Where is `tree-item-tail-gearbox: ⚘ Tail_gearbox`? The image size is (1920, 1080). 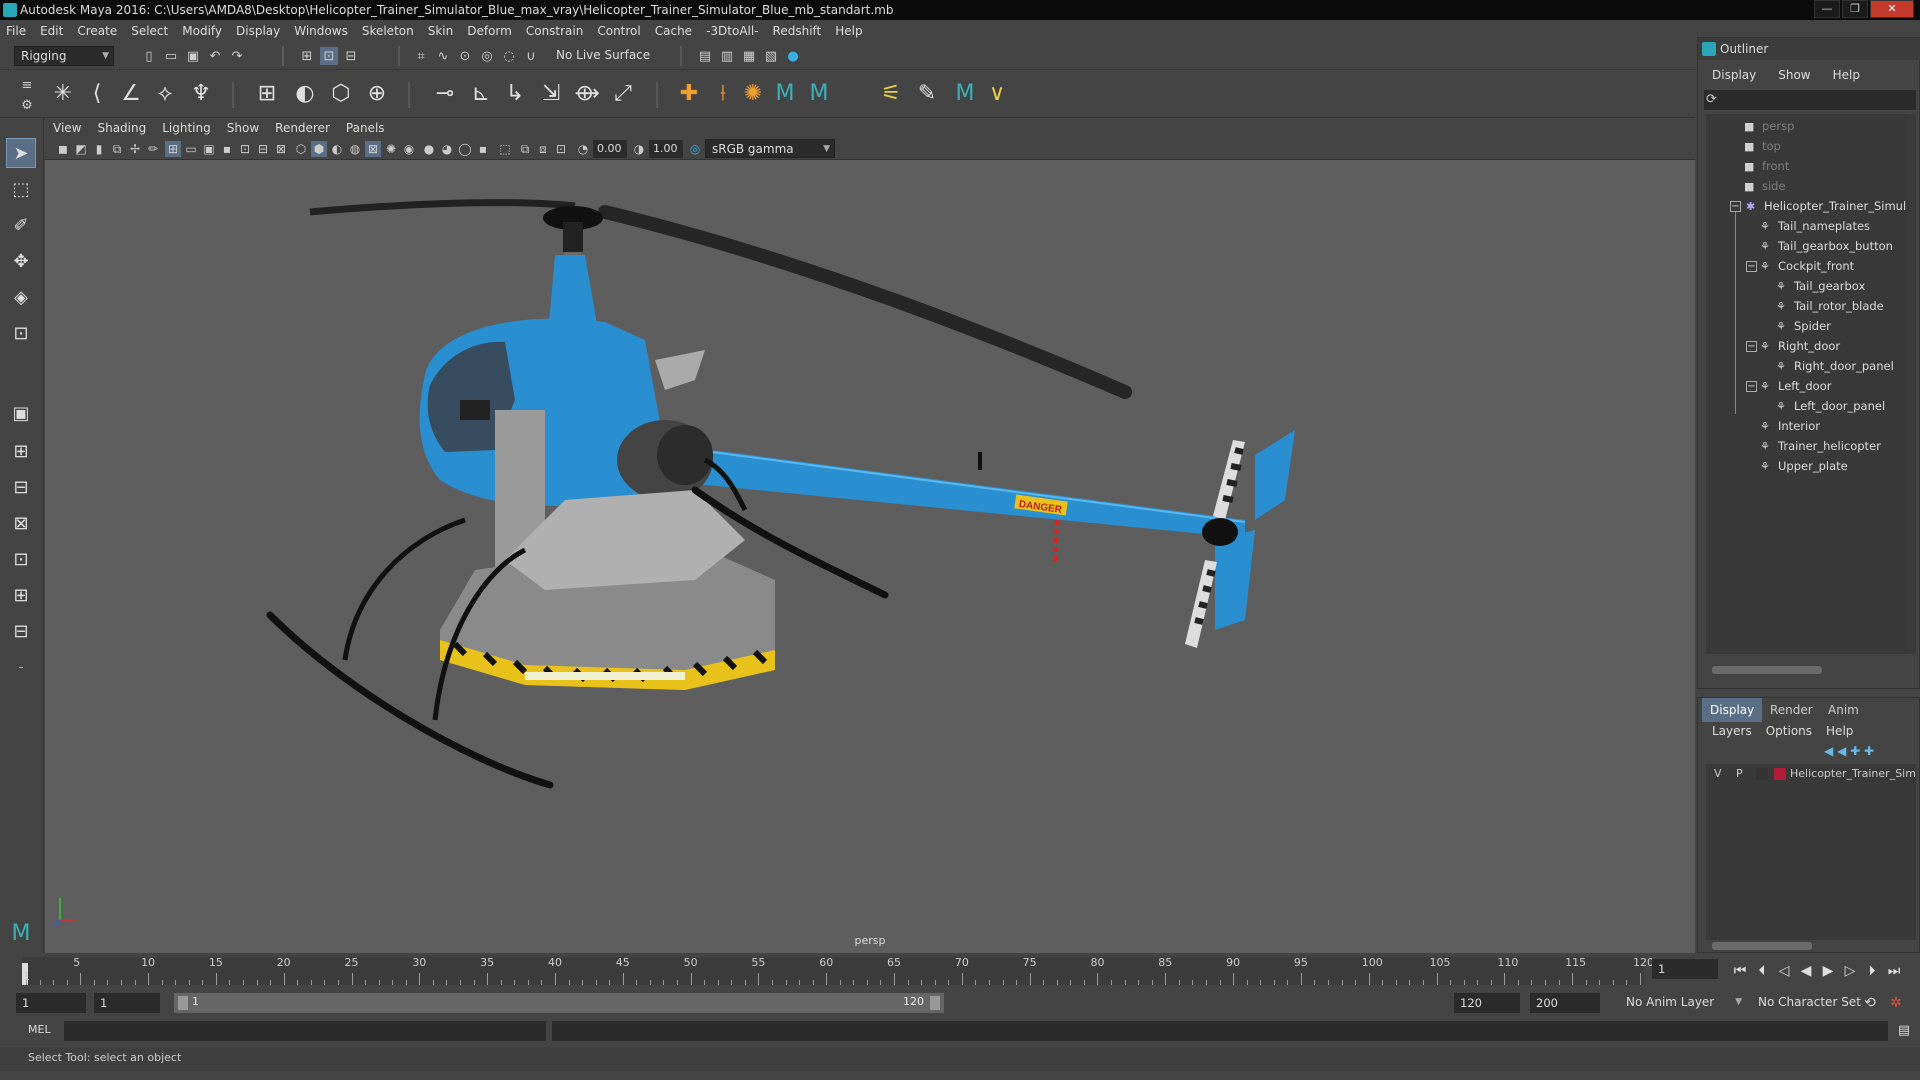
tree-item-tail-gearbox: ⚘ Tail_gearbox is located at coordinates (1820, 286).